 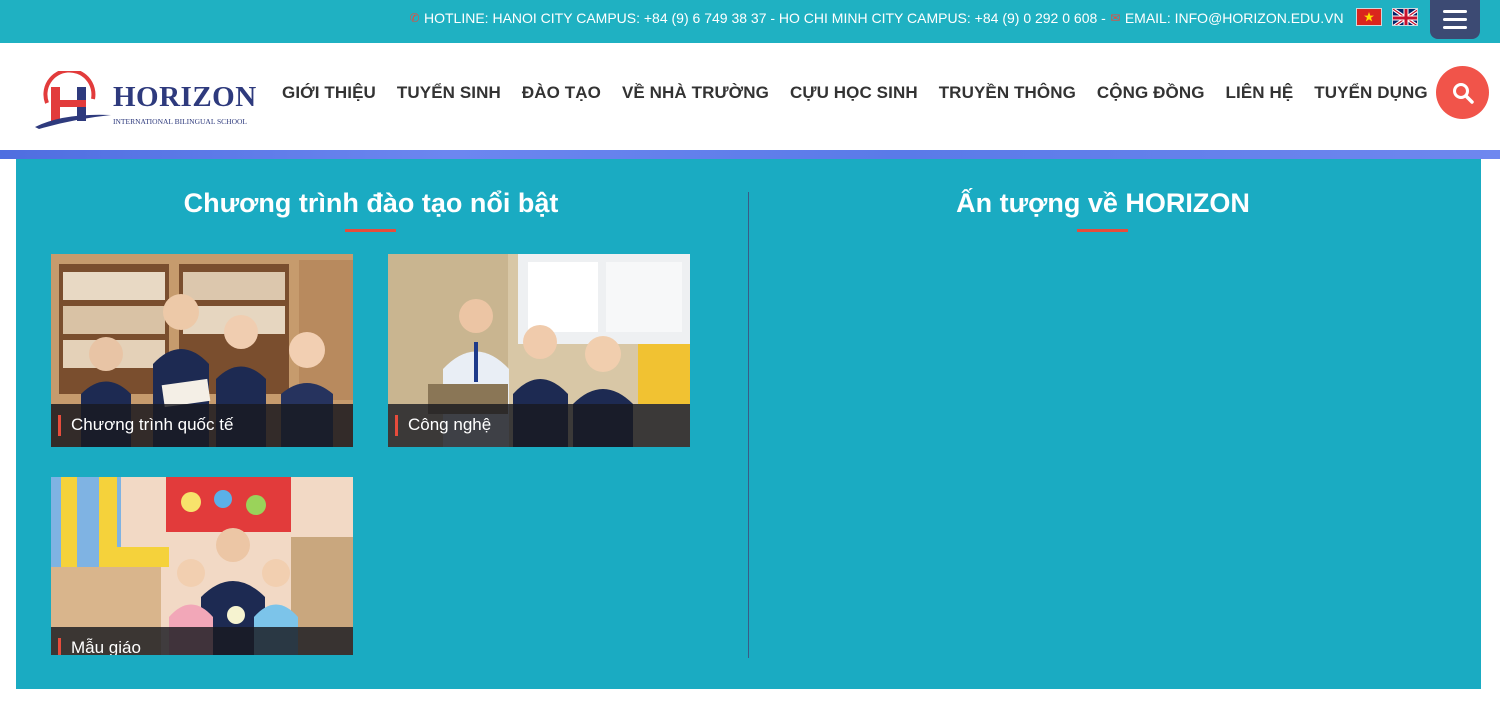 I want to click on email-link: EMAIL: INFO@HORIZON.EDU.VN, so click(x=1234, y=18).